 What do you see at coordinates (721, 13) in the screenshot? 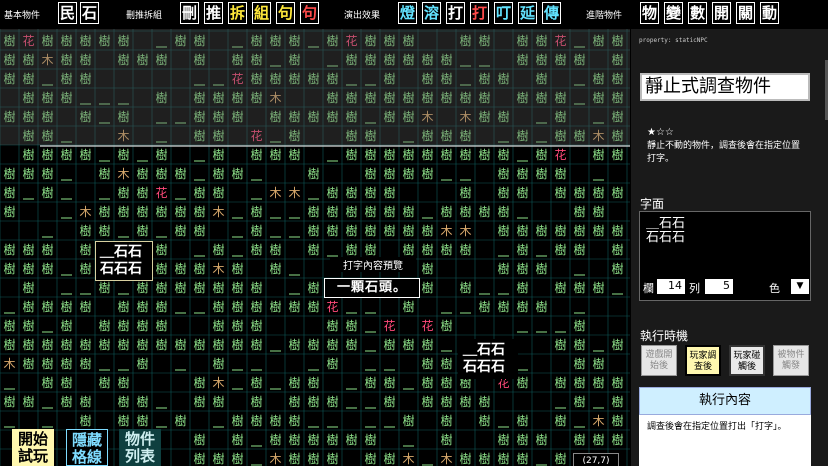
I see `tool-button-open: 開` at bounding box center [721, 13].